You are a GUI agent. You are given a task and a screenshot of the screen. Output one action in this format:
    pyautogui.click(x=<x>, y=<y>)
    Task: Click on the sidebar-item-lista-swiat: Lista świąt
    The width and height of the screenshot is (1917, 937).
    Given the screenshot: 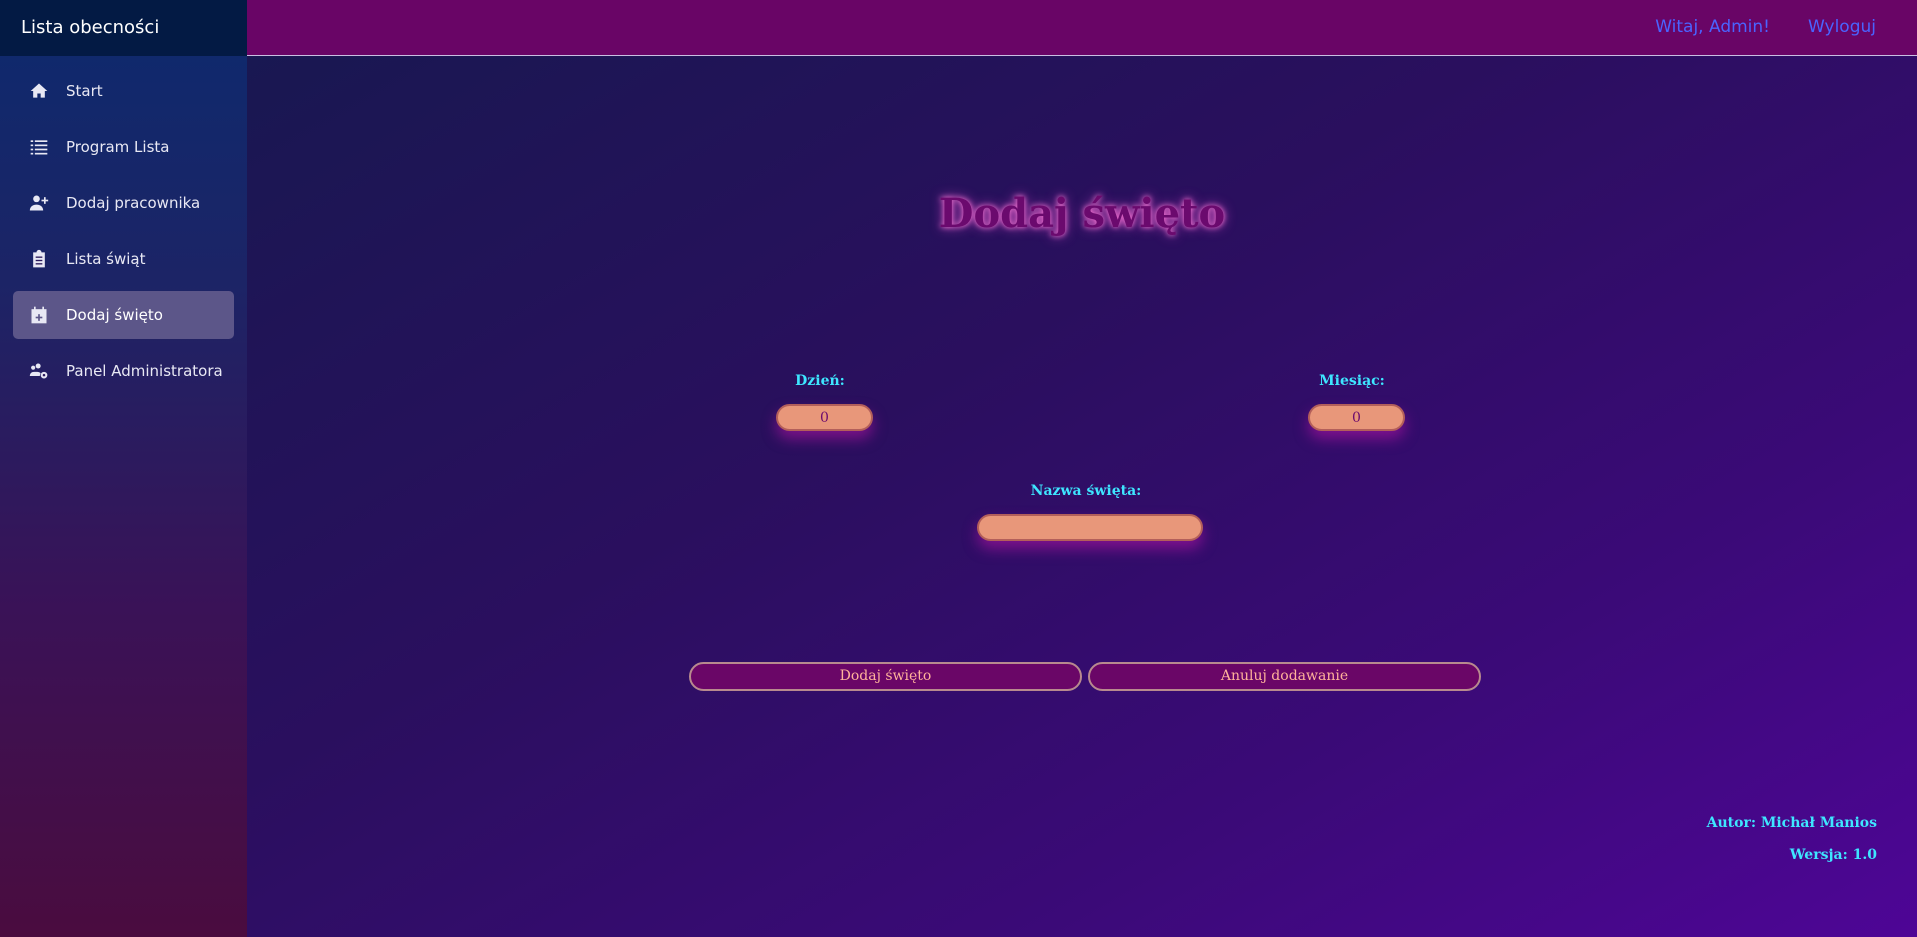 What is the action you would take?
    pyautogui.click(x=123, y=259)
    